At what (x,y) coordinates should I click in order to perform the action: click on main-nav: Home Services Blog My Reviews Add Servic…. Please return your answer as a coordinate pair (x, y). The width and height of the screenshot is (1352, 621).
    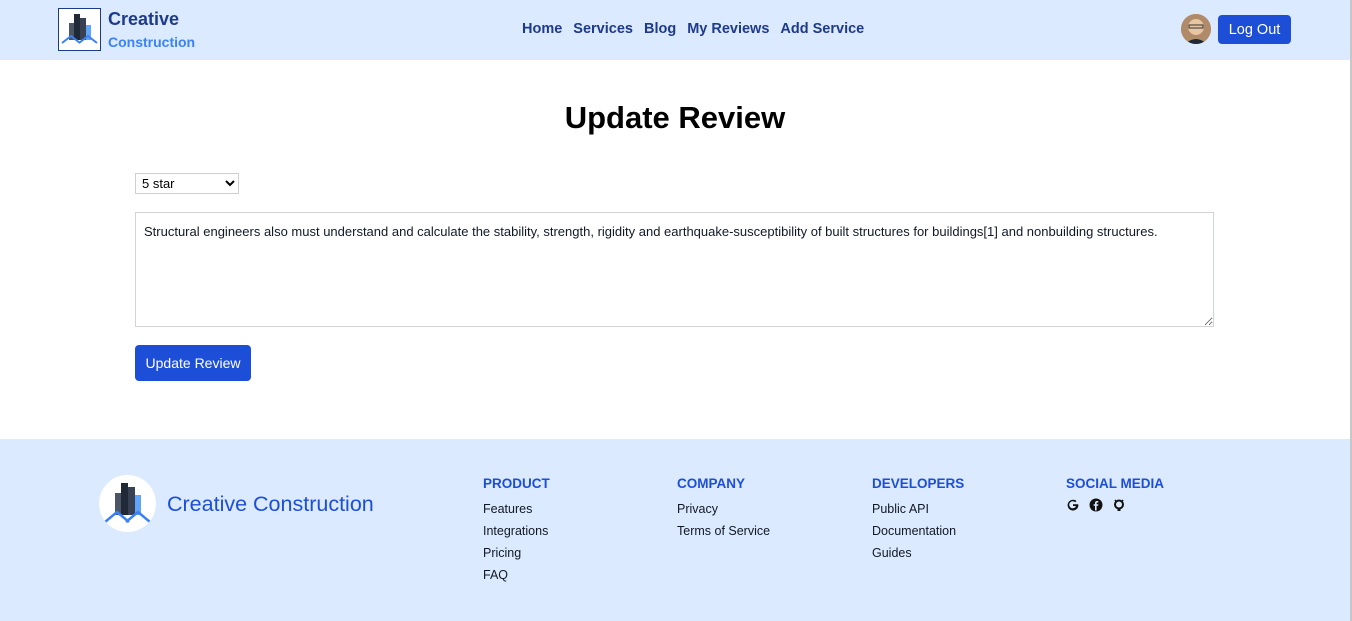
    Looking at the image, I should click on (693, 29).